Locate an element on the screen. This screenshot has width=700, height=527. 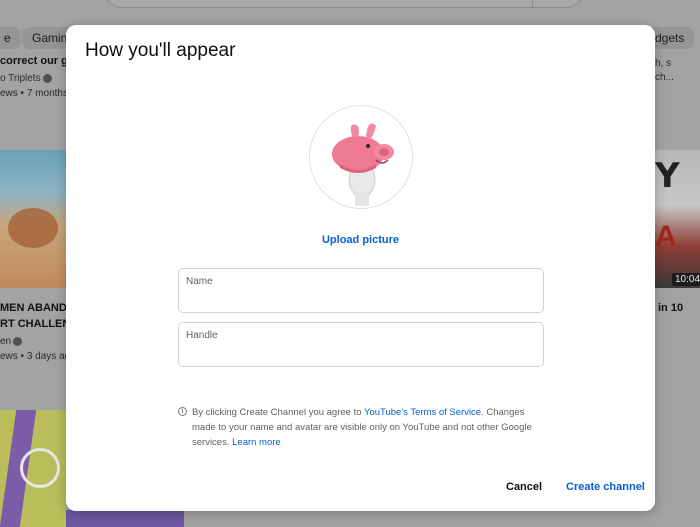
handle-field-label: Handle is located at coordinates (202, 335).